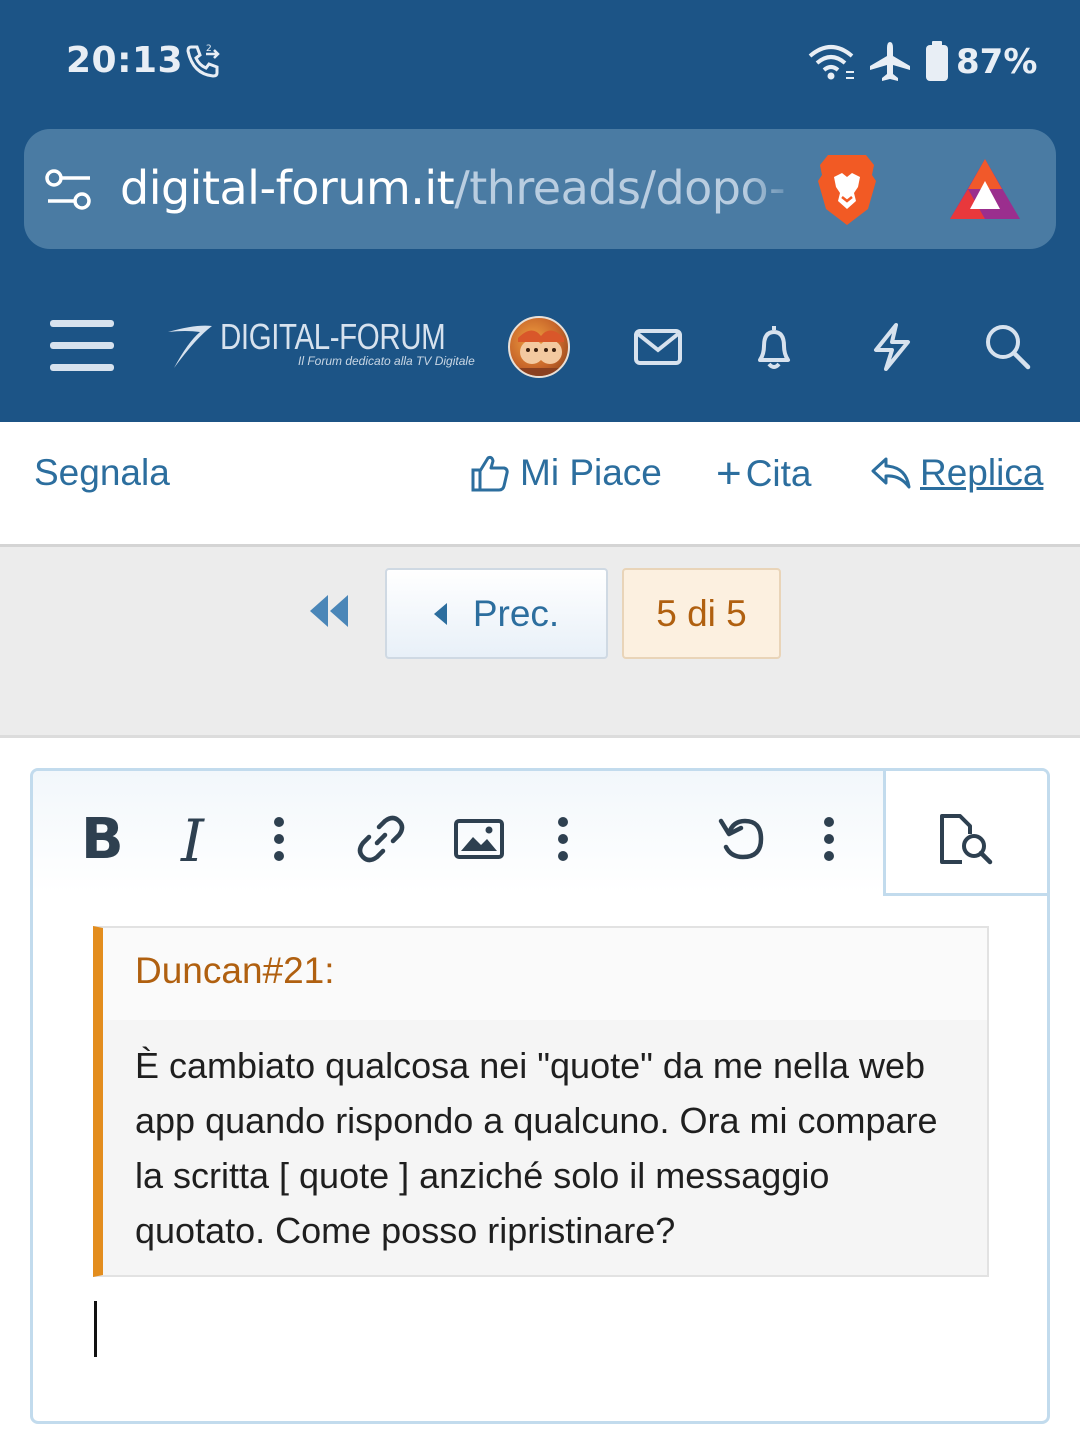  Describe the element at coordinates (381, 839) in the screenshot. I see `link-icon` at that location.